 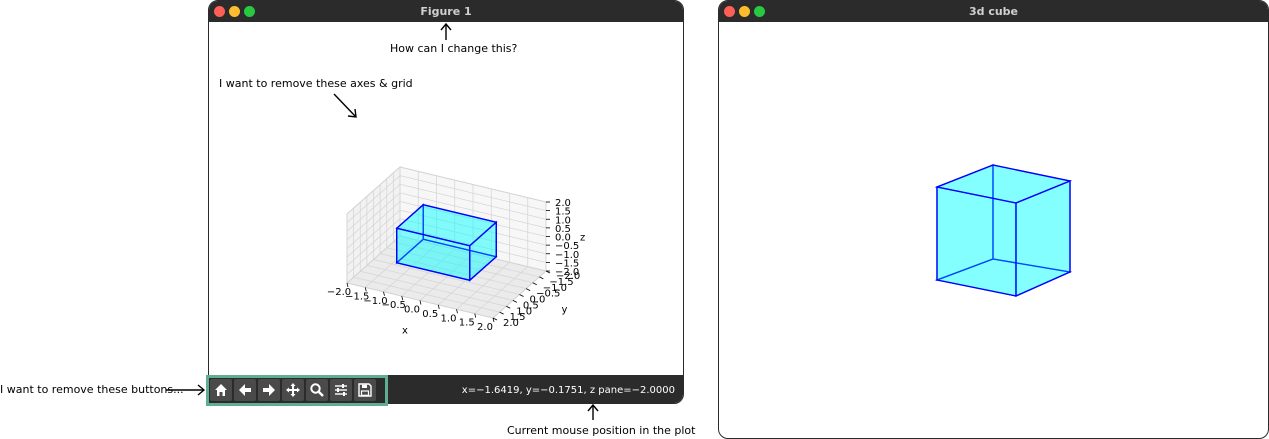 What do you see at coordinates (412, 310) in the screenshot?
I see `x-tick-label: 0.0` at bounding box center [412, 310].